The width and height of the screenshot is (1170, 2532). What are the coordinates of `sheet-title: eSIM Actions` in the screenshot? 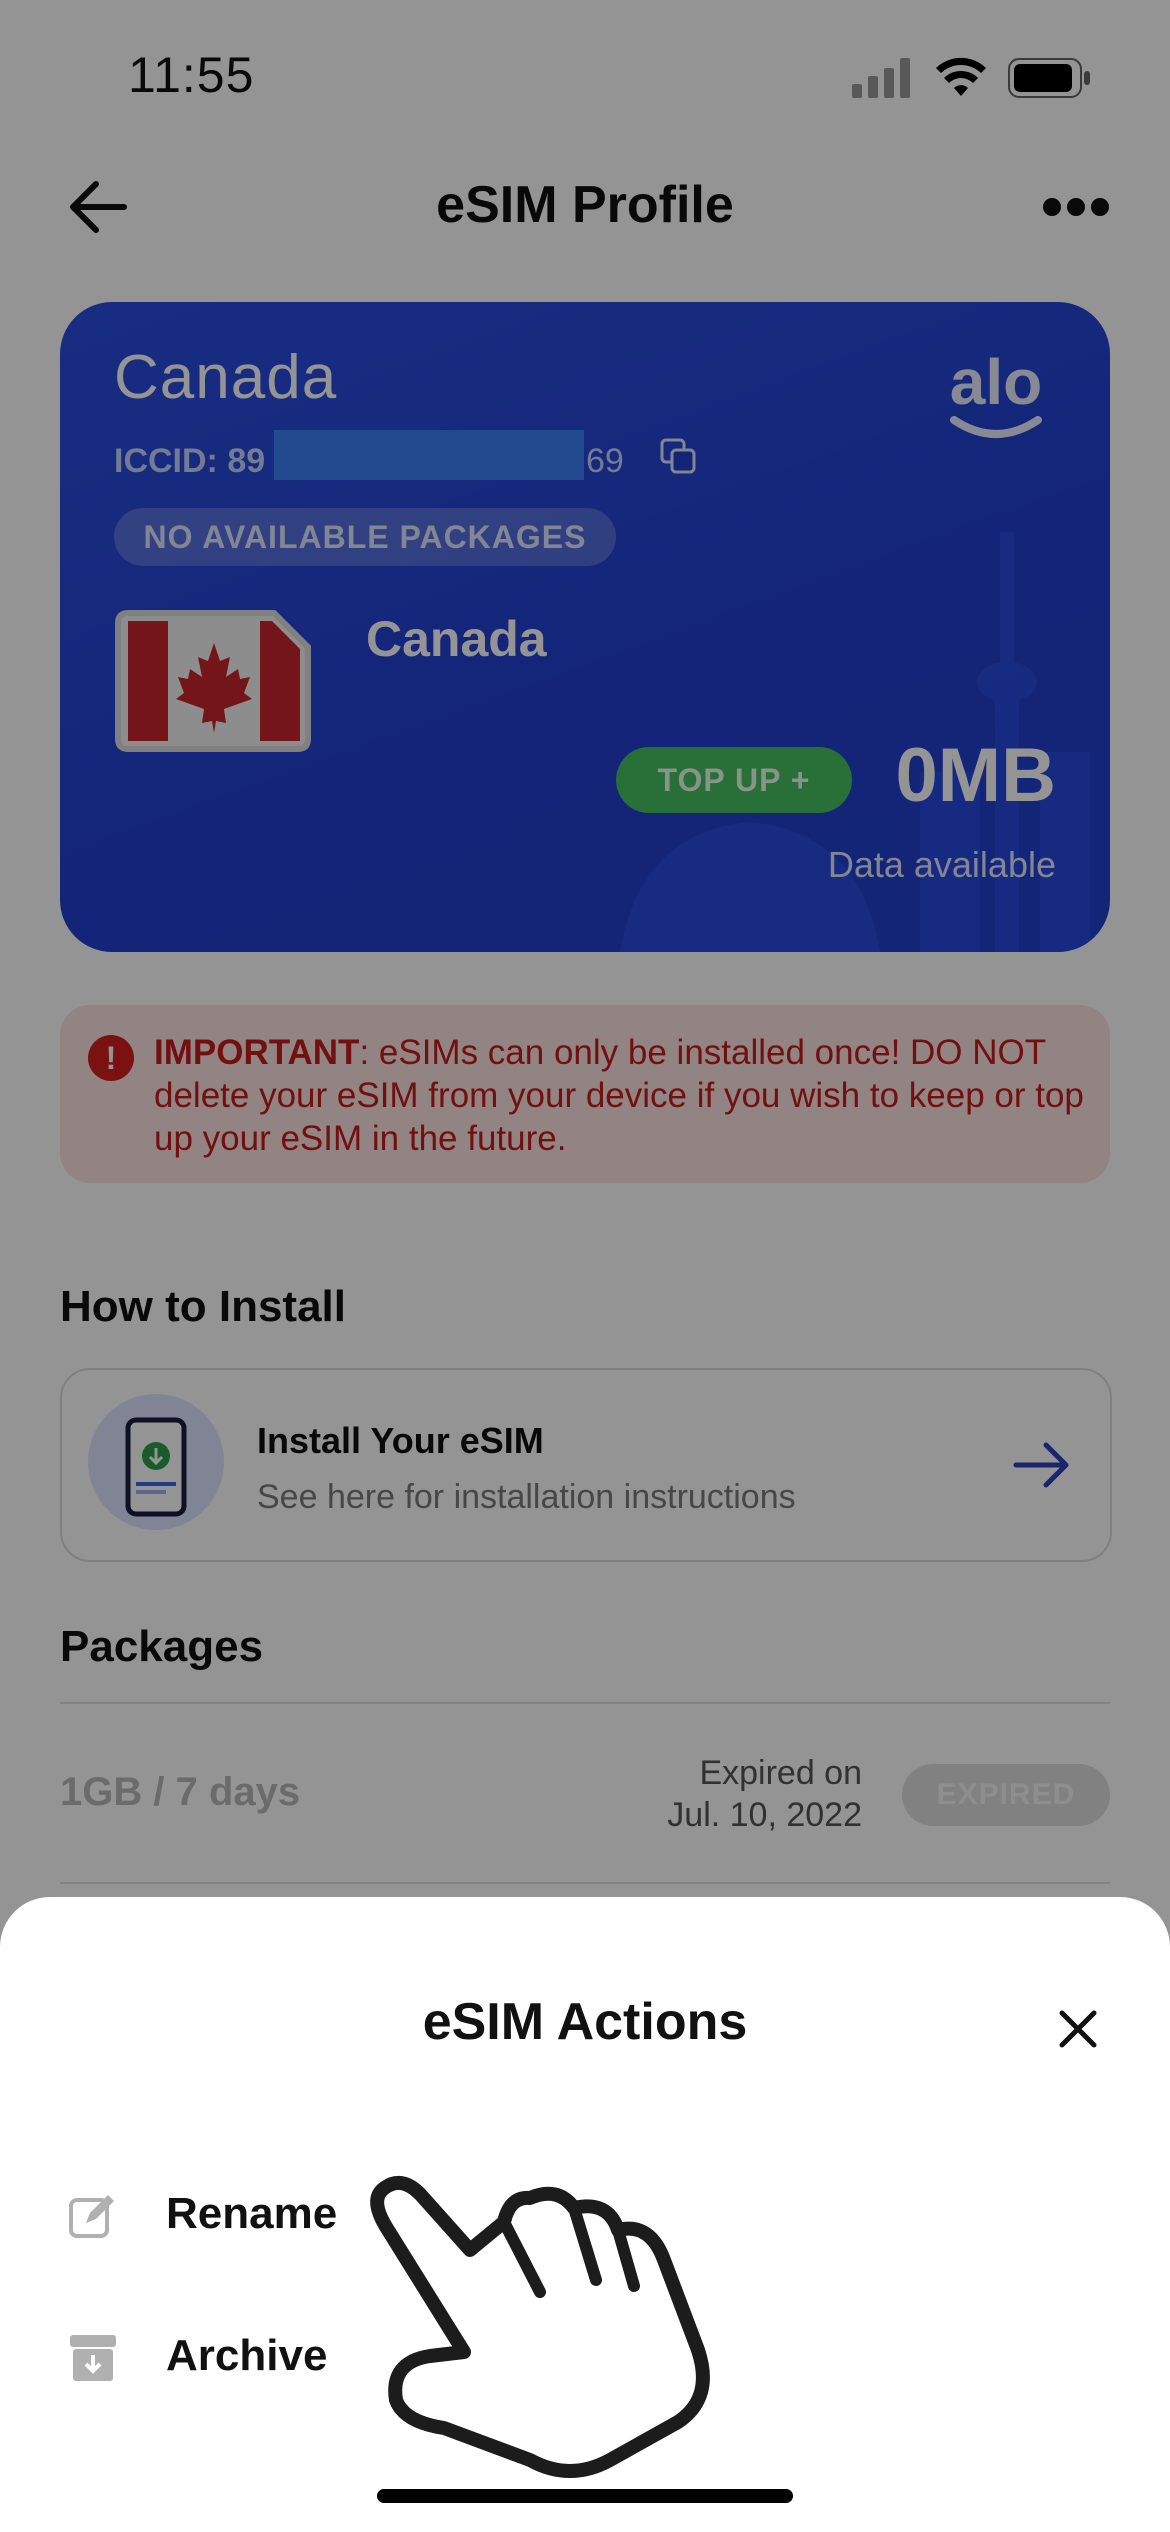 It's located at (585, 2022).